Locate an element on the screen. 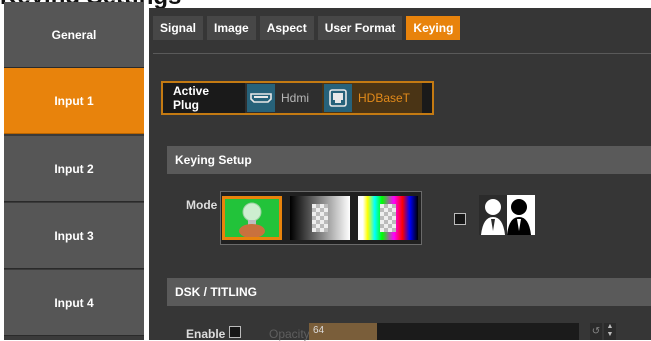 Image resolution: width=651 pixels, height=341 pixels. plug-option-hdmi: Hdmi is located at coordinates (283, 98).